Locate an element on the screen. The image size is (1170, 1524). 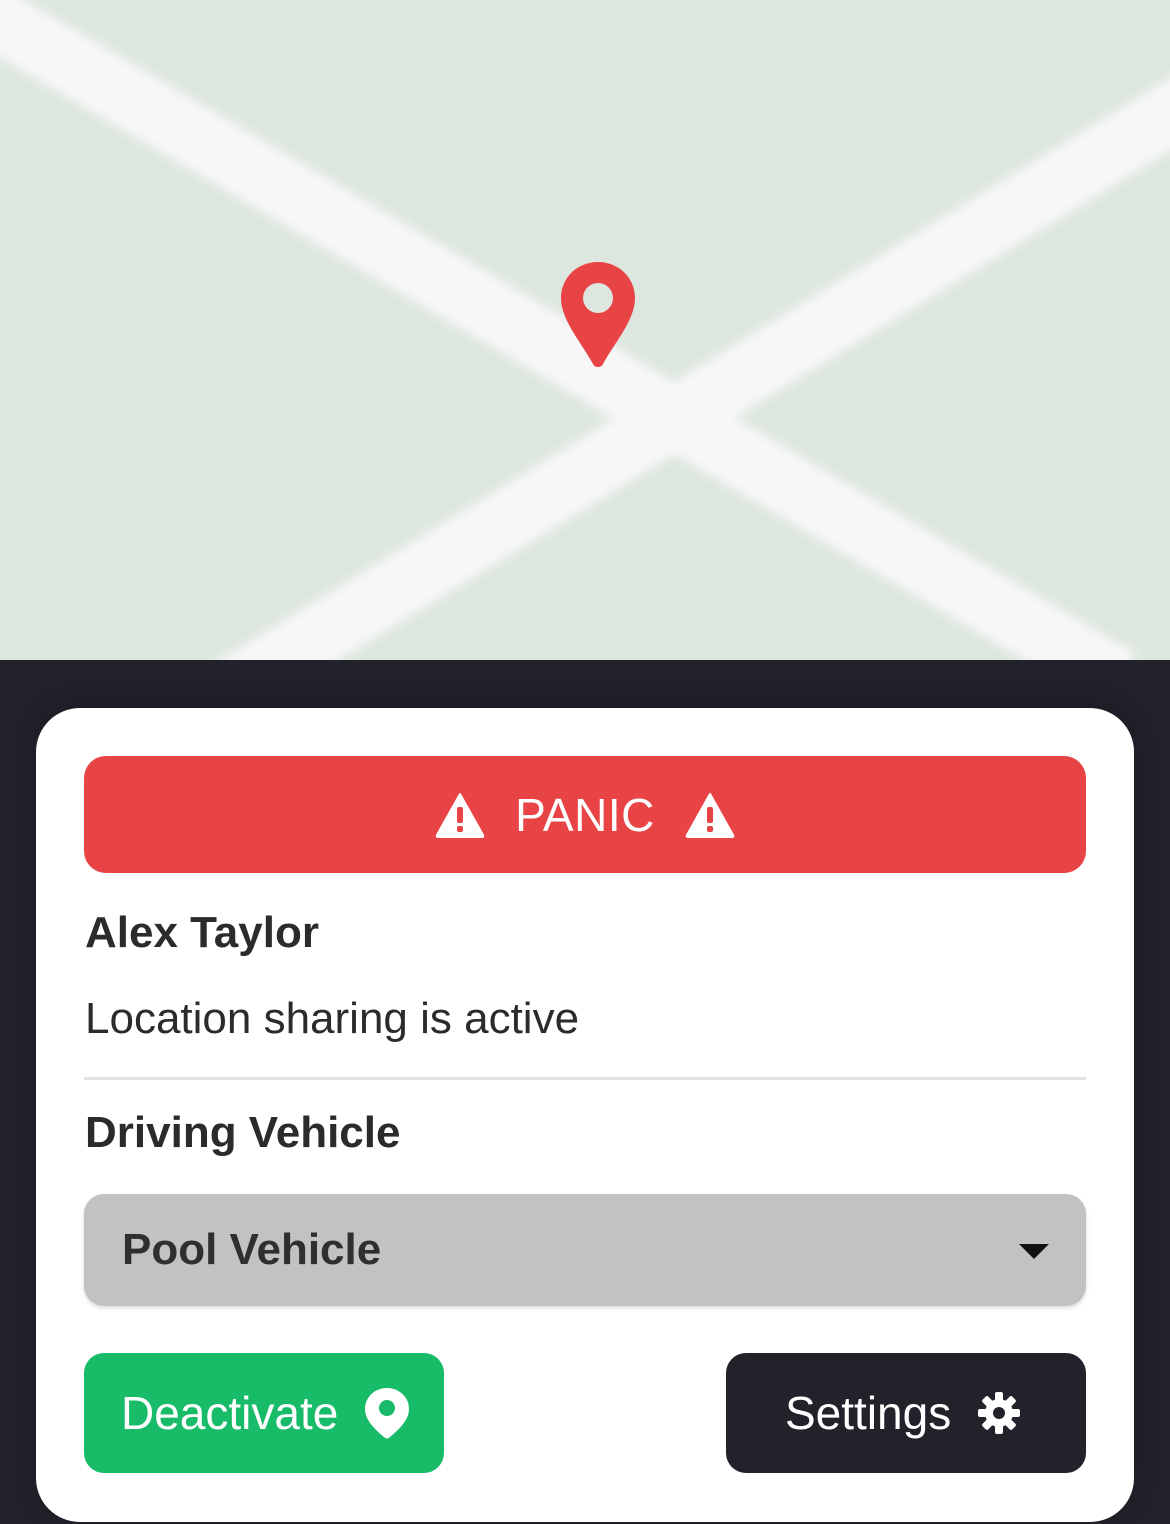
driving-vehicle-title: Driving Vehicle is located at coordinates (243, 1132).